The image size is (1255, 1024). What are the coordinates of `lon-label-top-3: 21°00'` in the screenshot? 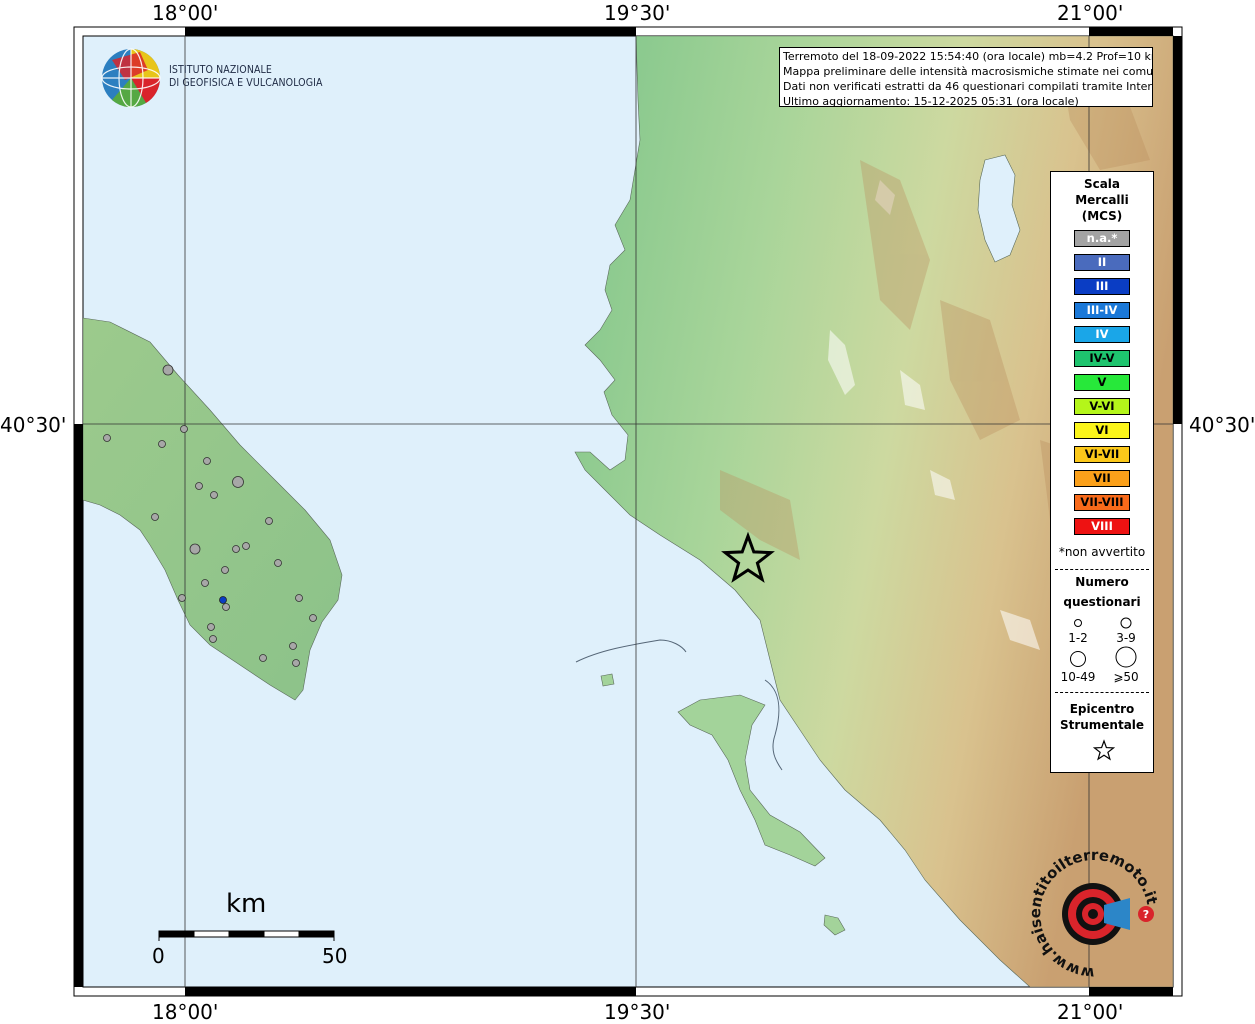 It's located at (1090, 13).